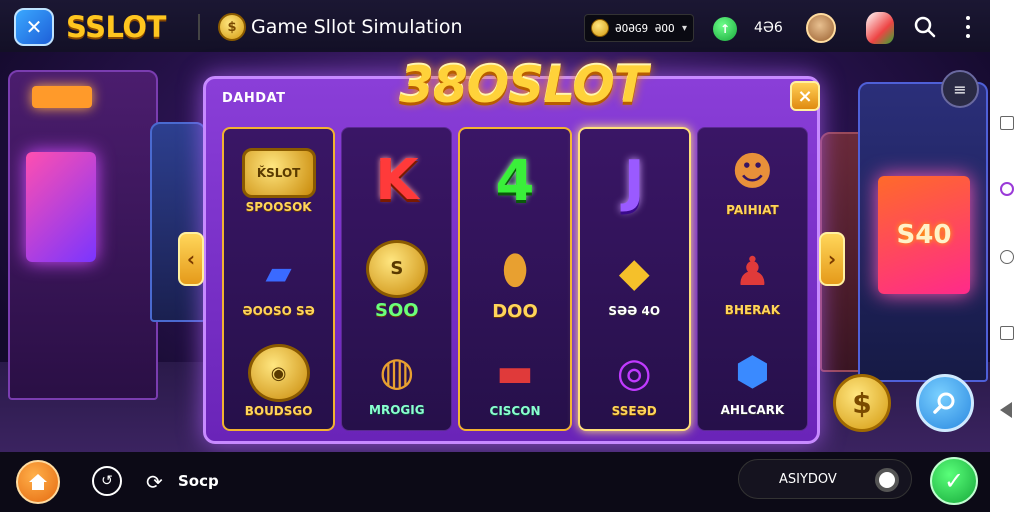 The height and width of the screenshot is (512, 1024). I want to click on reel-4-selected: J ◆ SƏƏ 4O ◎ SSEƏD, so click(634, 279).